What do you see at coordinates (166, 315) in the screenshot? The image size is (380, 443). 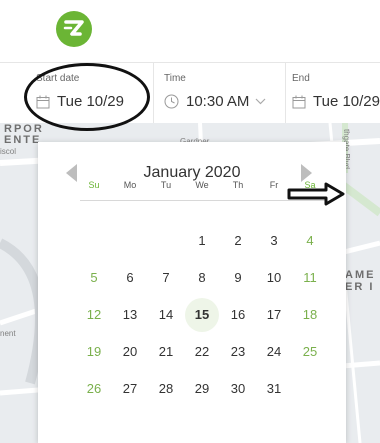 I see `calendar-day: 14` at bounding box center [166, 315].